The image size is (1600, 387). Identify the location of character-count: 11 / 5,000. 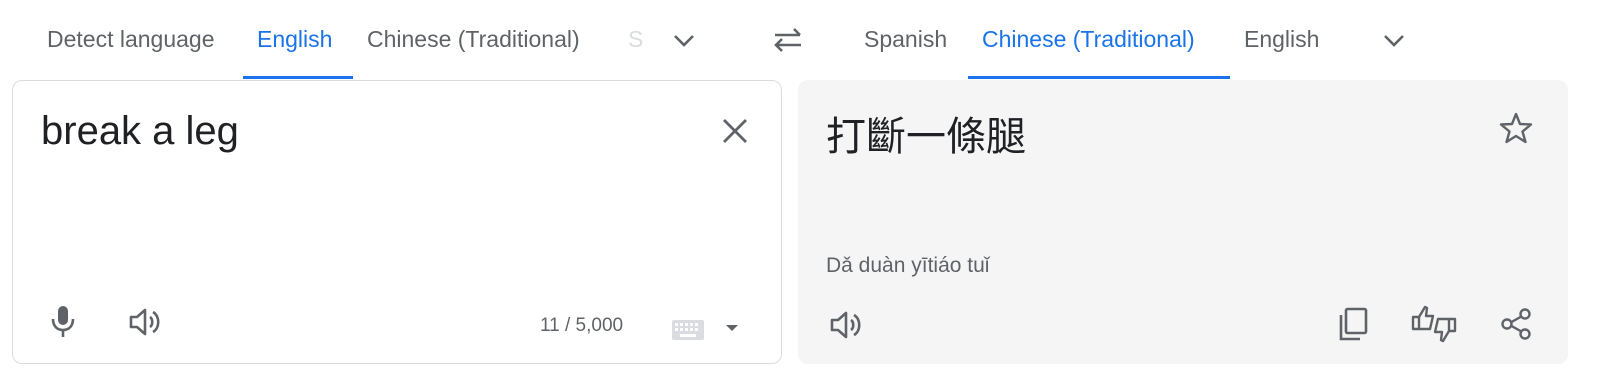
(582, 325).